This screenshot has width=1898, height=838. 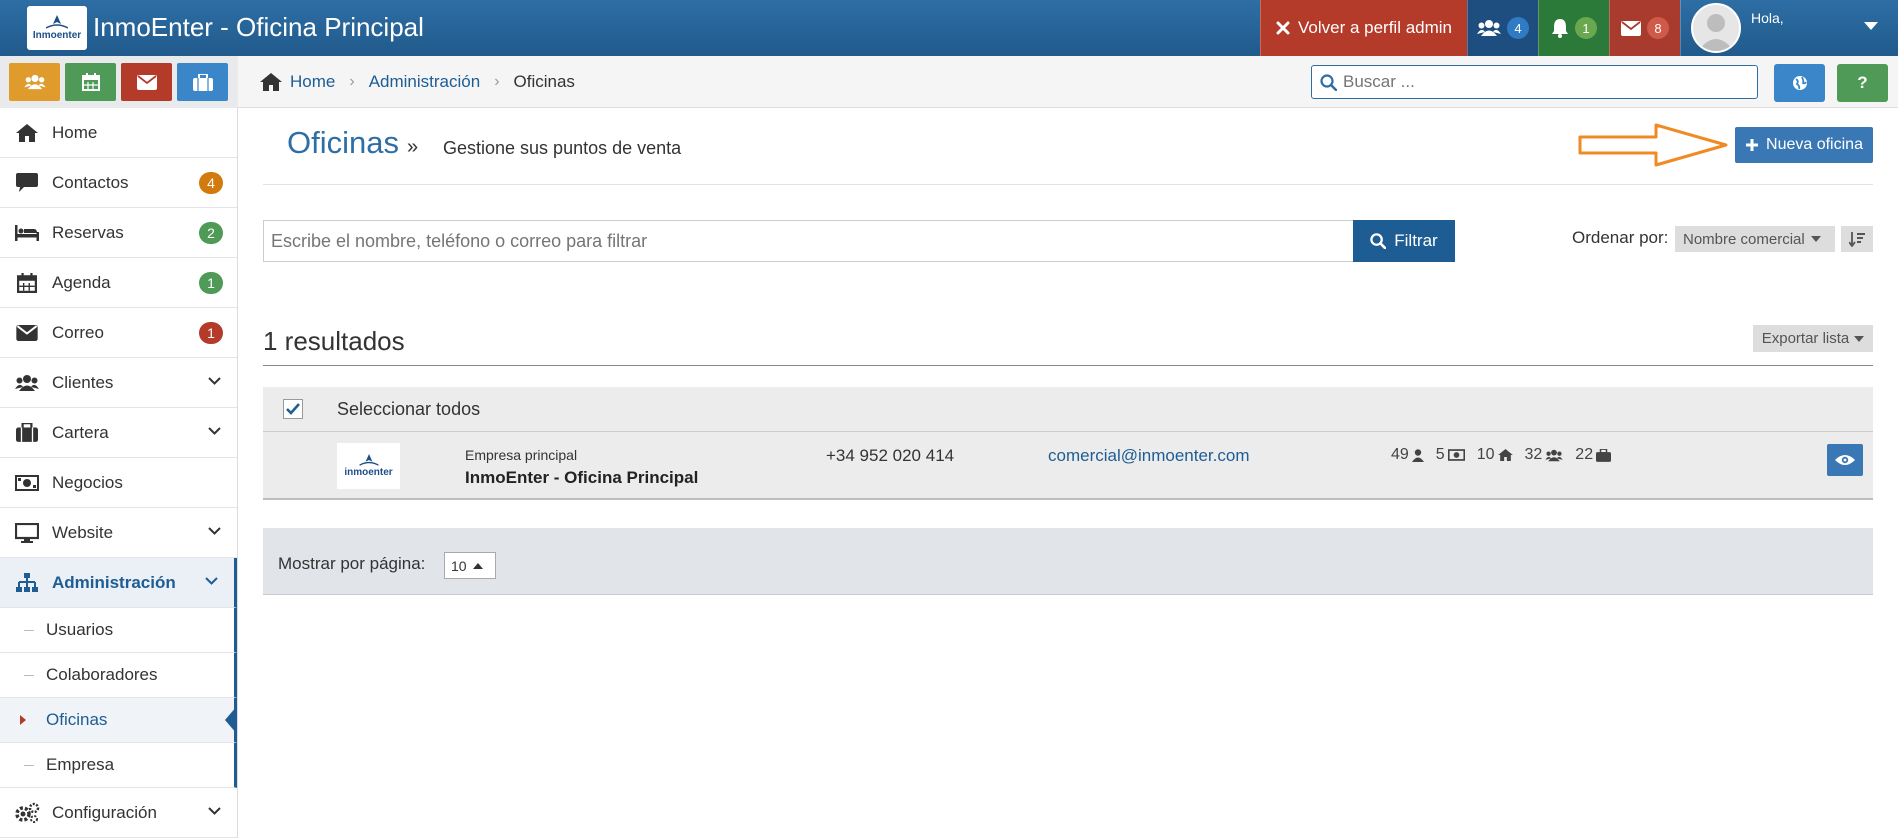 What do you see at coordinates (312, 82) in the screenshot?
I see `breadcrumb-home-link: Home` at bounding box center [312, 82].